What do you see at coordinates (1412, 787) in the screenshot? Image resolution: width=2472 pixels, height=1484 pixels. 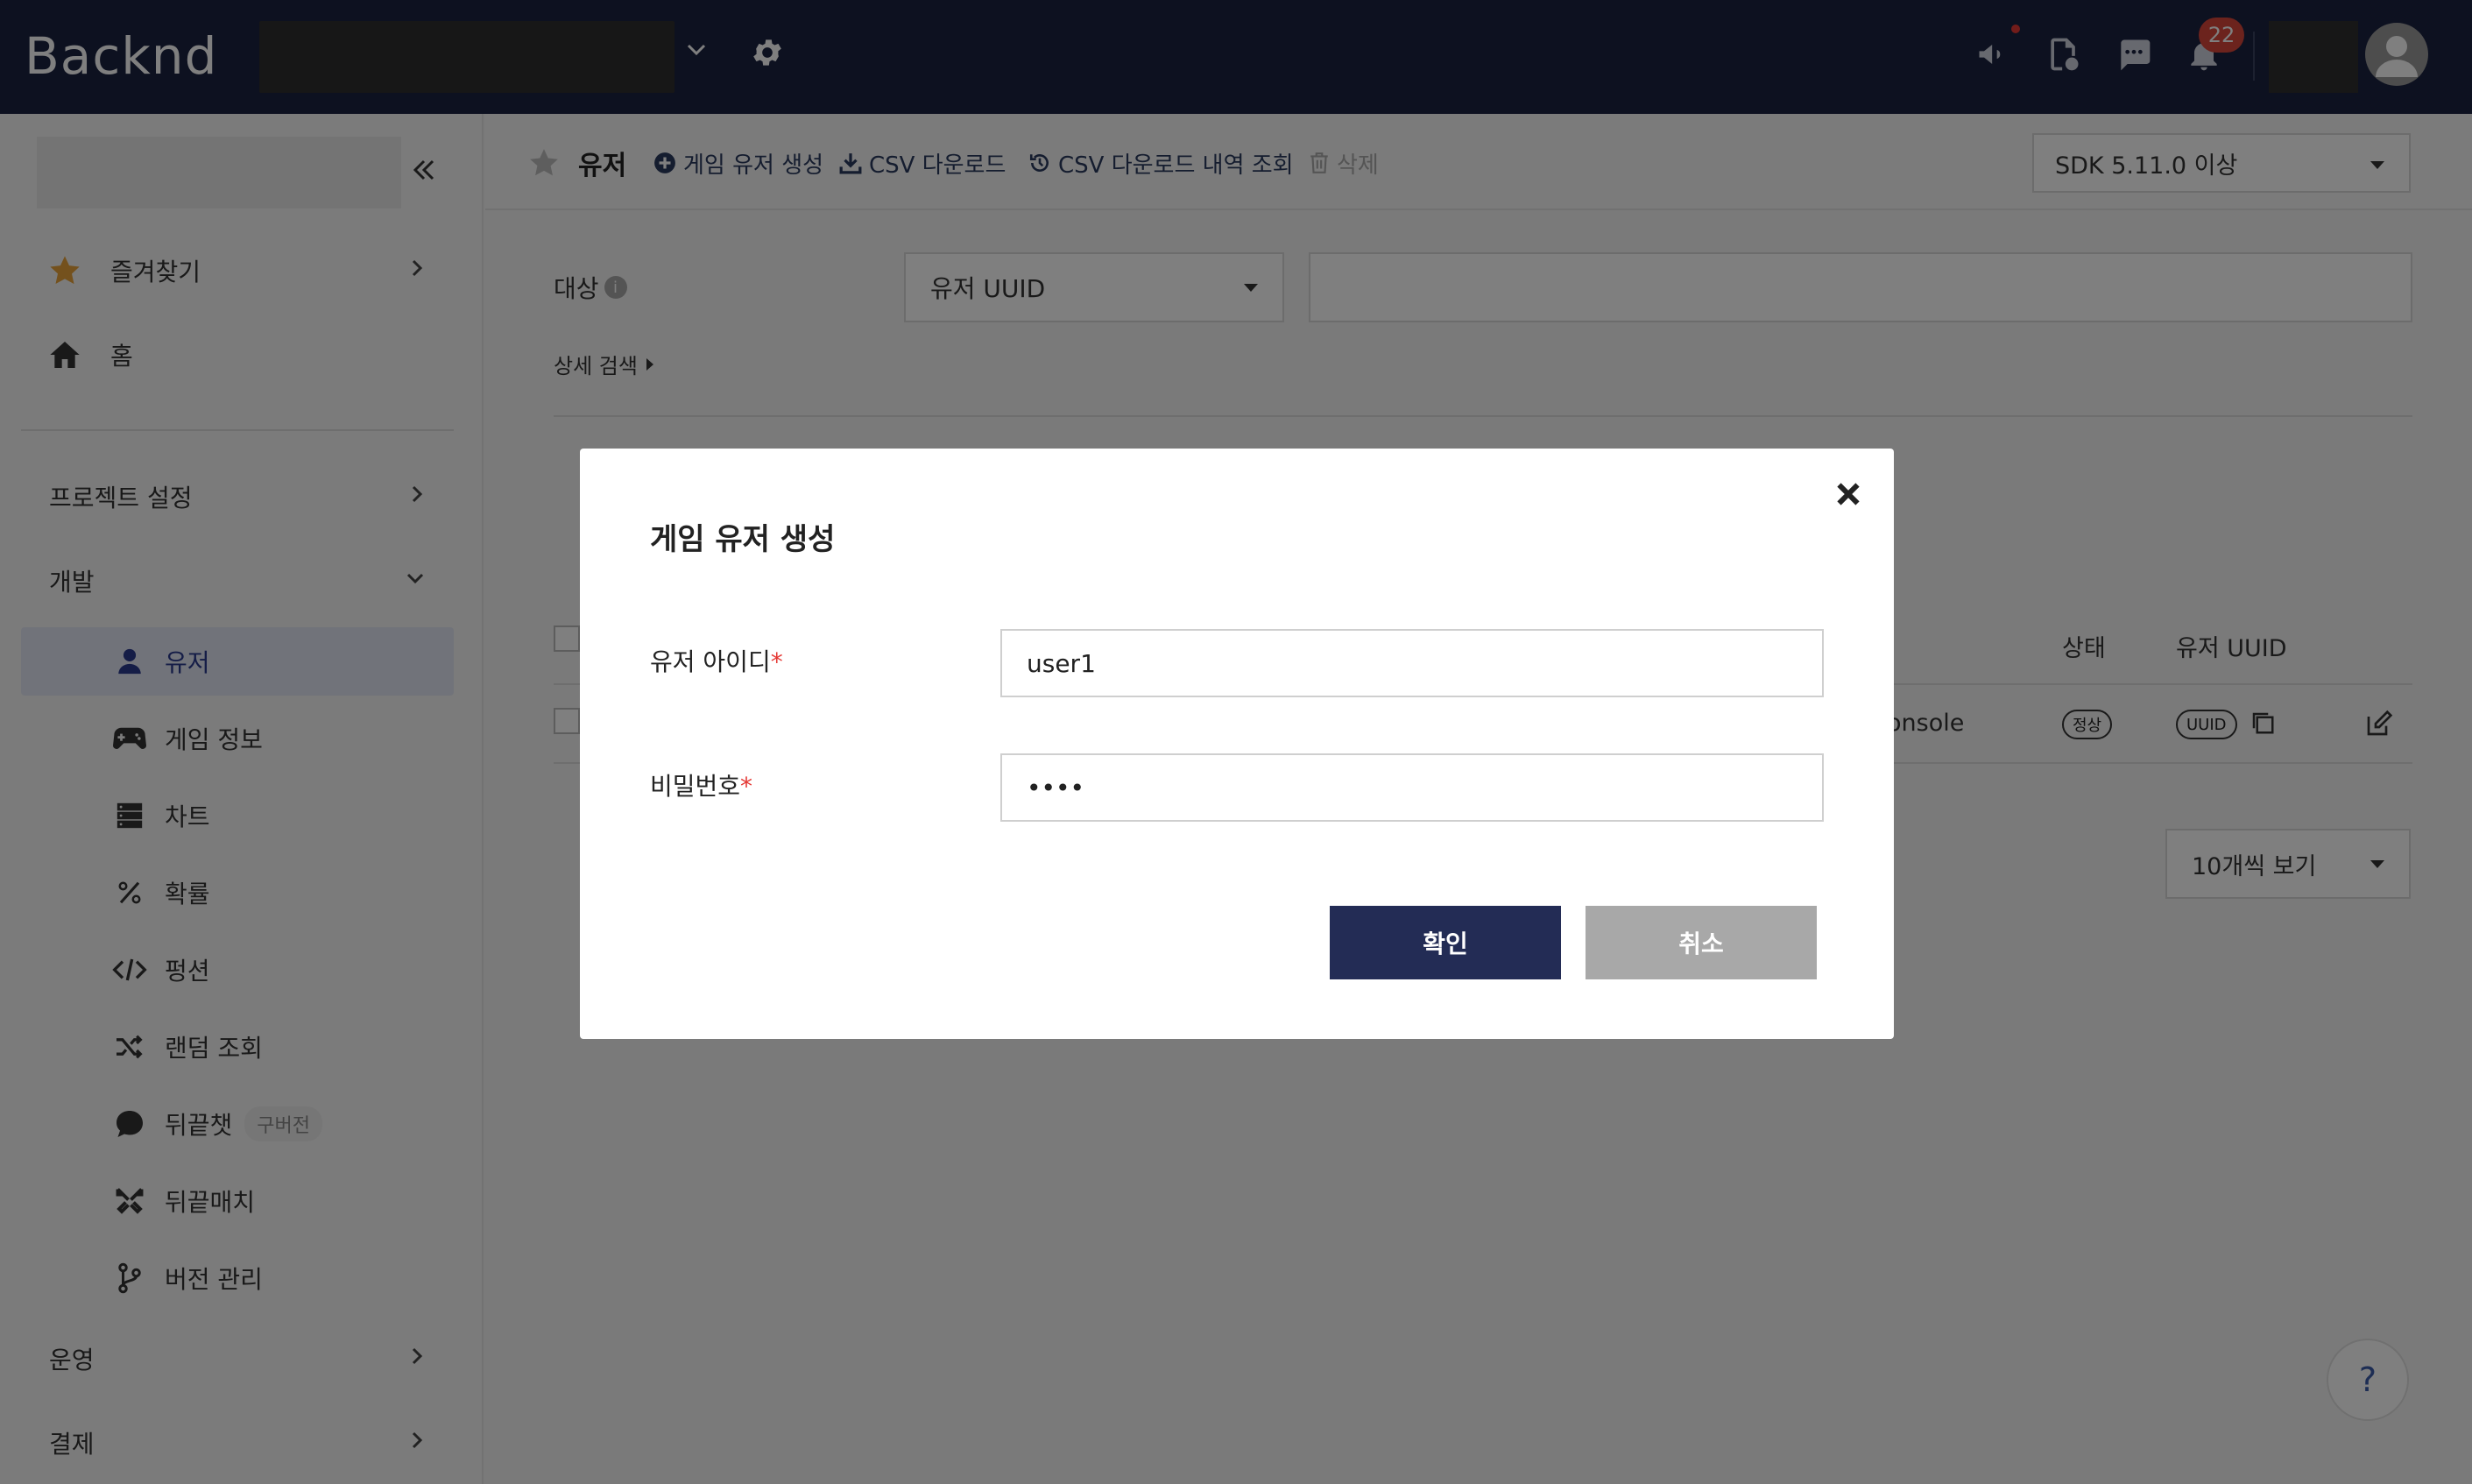 I see `password-input` at bounding box center [1412, 787].